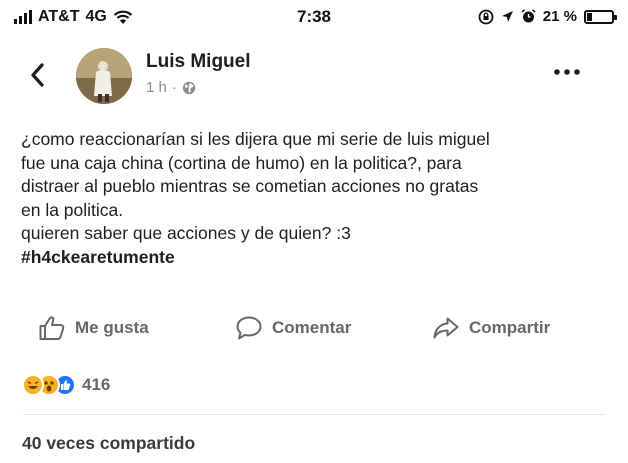 The height and width of the screenshot is (463, 628). What do you see at coordinates (314, 18) in the screenshot?
I see `status-bar: AT&T 4G 7:38 21 %` at bounding box center [314, 18].